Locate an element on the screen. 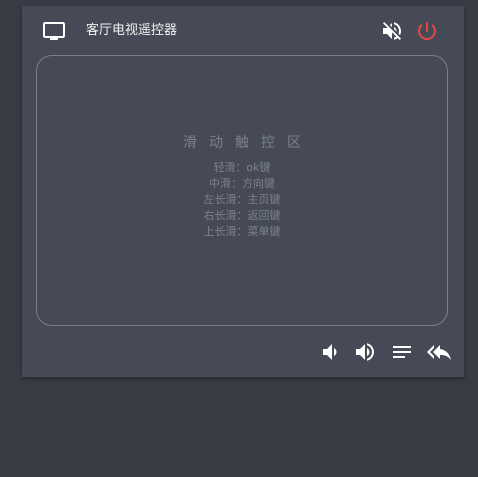 The image size is (478, 477). power-button is located at coordinates (427, 31).